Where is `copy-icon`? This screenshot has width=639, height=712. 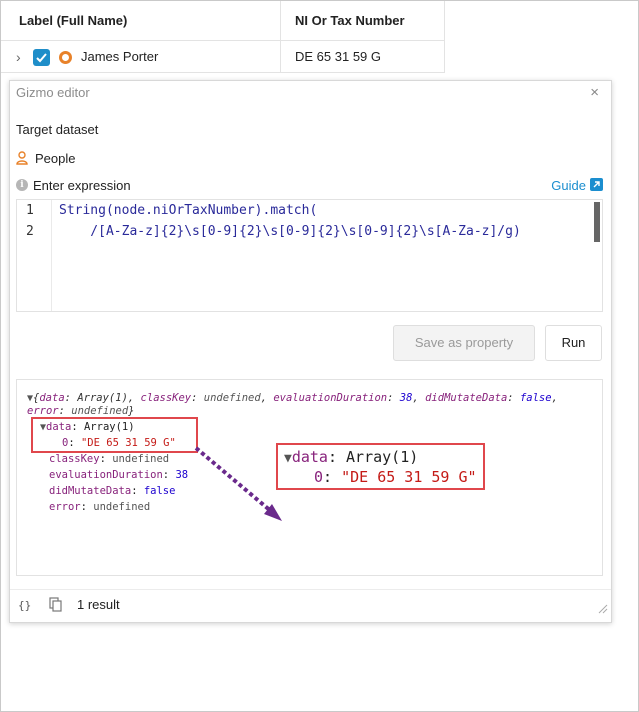 copy-icon is located at coordinates (55, 607).